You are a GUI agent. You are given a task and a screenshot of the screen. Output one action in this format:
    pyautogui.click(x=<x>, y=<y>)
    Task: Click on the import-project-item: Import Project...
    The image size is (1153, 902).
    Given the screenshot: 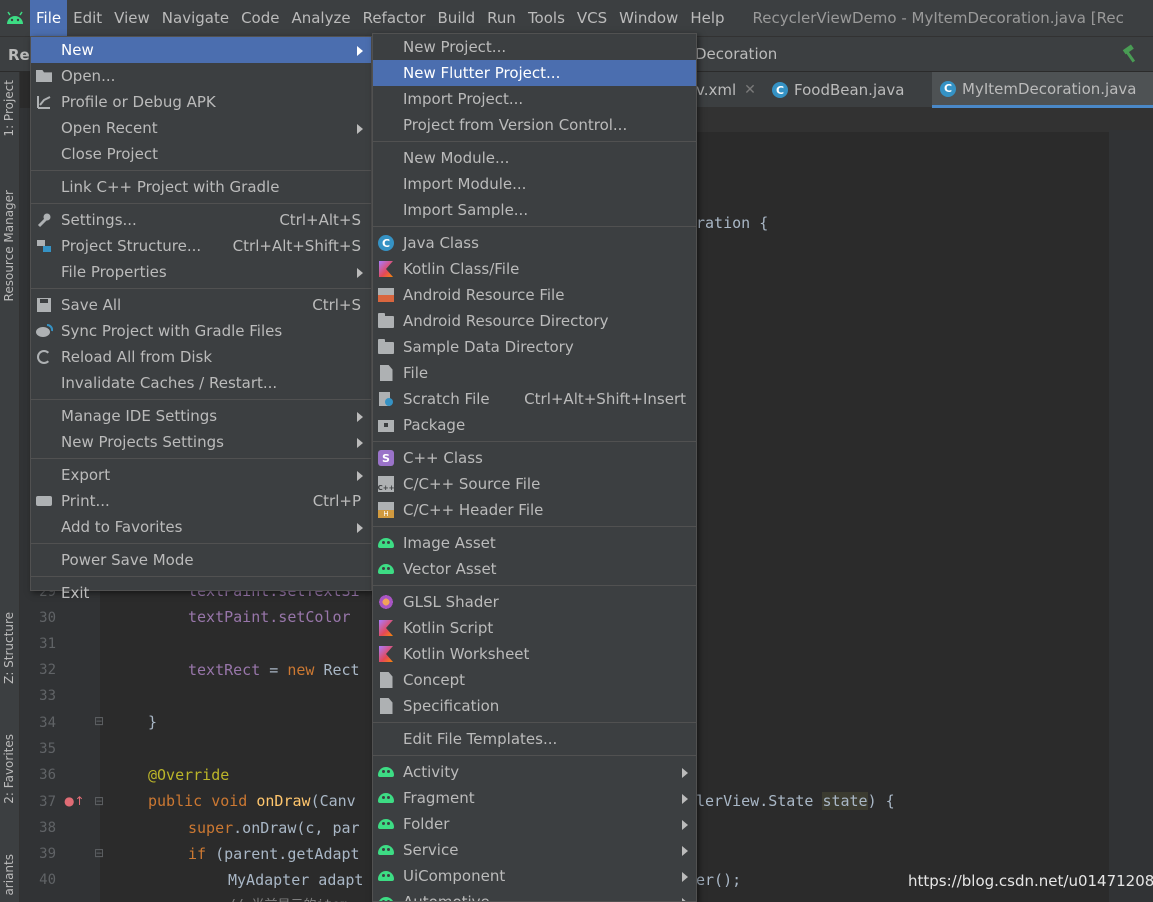 What is the action you would take?
    pyautogui.click(x=534, y=99)
    